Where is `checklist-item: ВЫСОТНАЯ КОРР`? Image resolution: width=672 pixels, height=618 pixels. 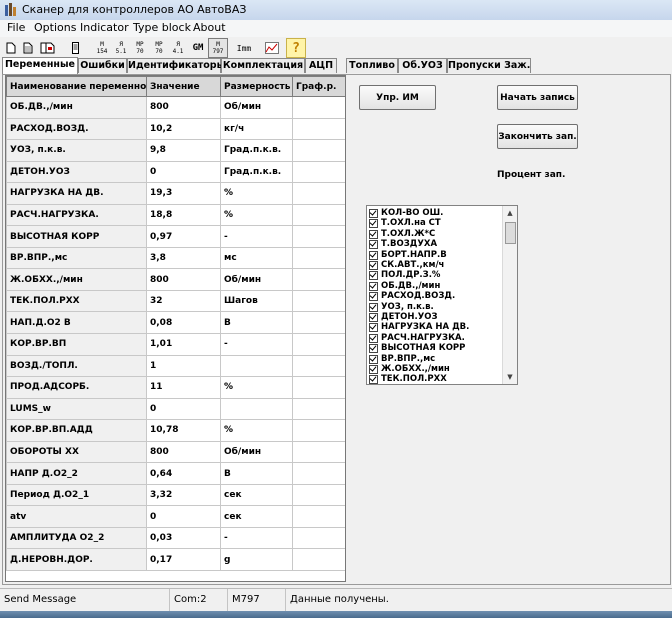 checklist-item: ВЫСОТНАЯ КОРР is located at coordinates (417, 348).